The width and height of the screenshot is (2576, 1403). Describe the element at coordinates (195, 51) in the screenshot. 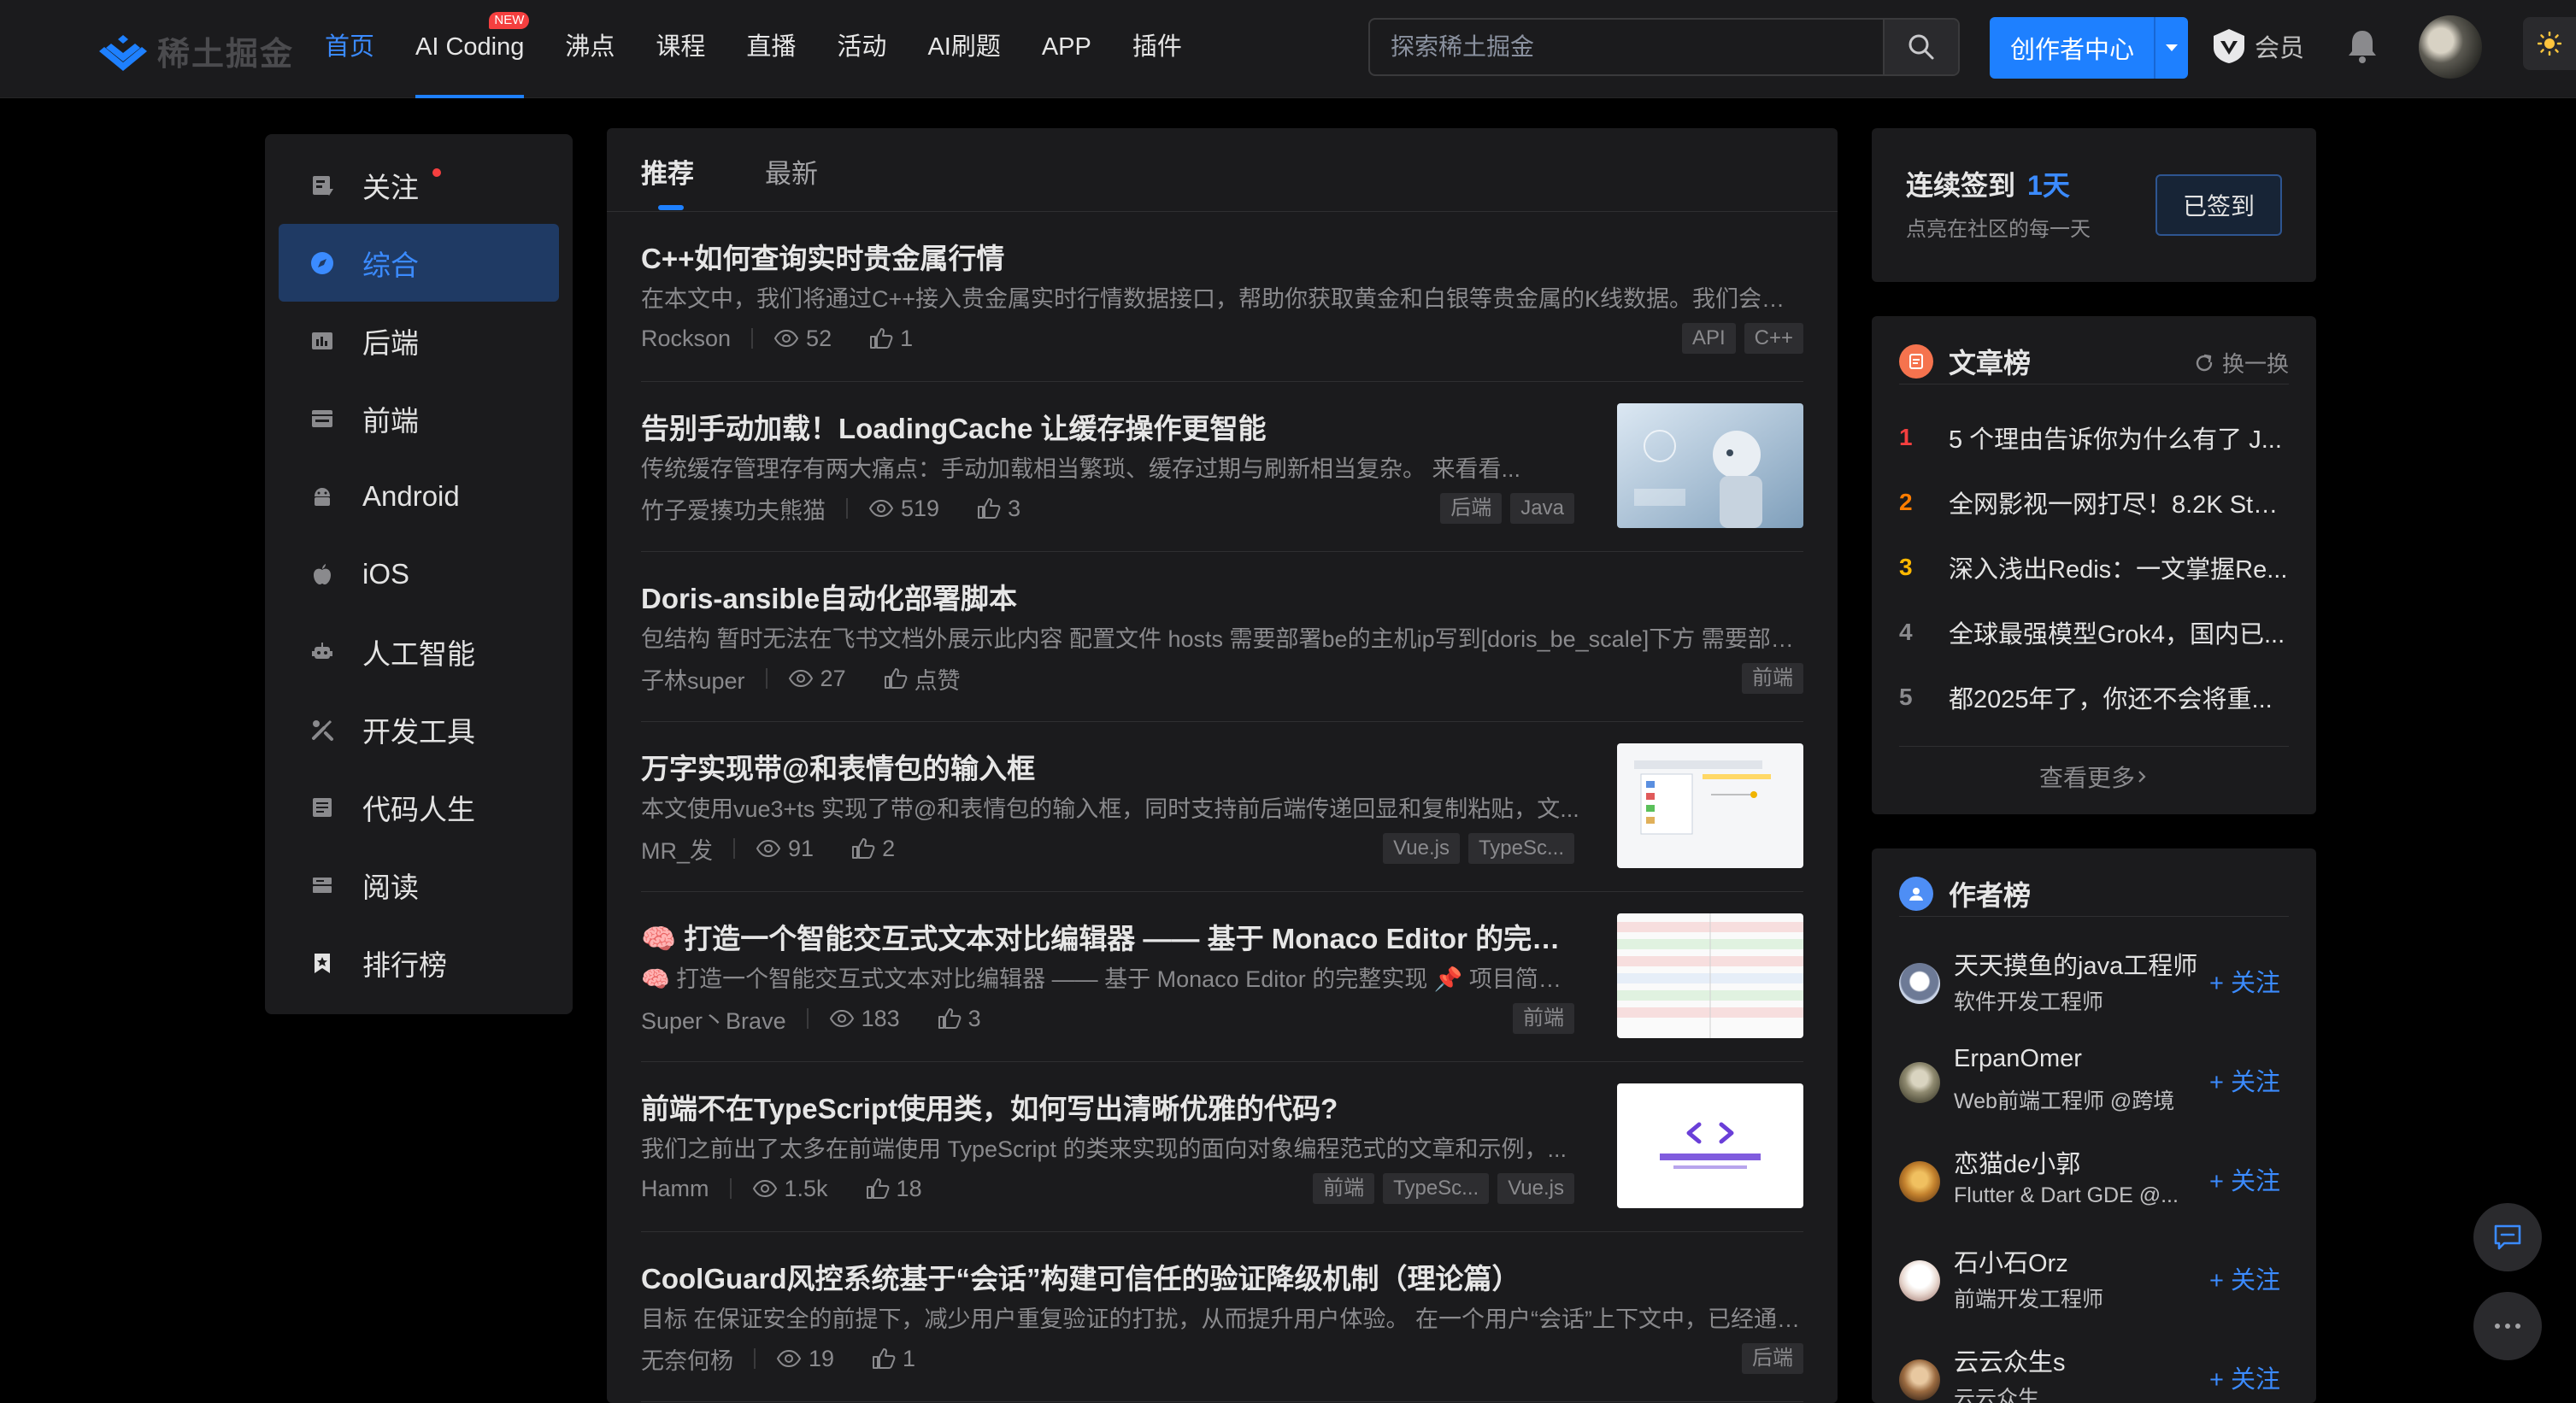

I see `juejin-logo: 稀土掘金` at that location.